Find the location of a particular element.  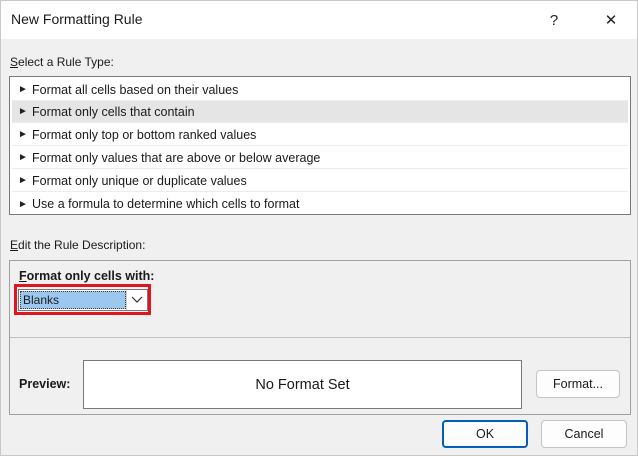

chevron-down-icon is located at coordinates (136, 300).